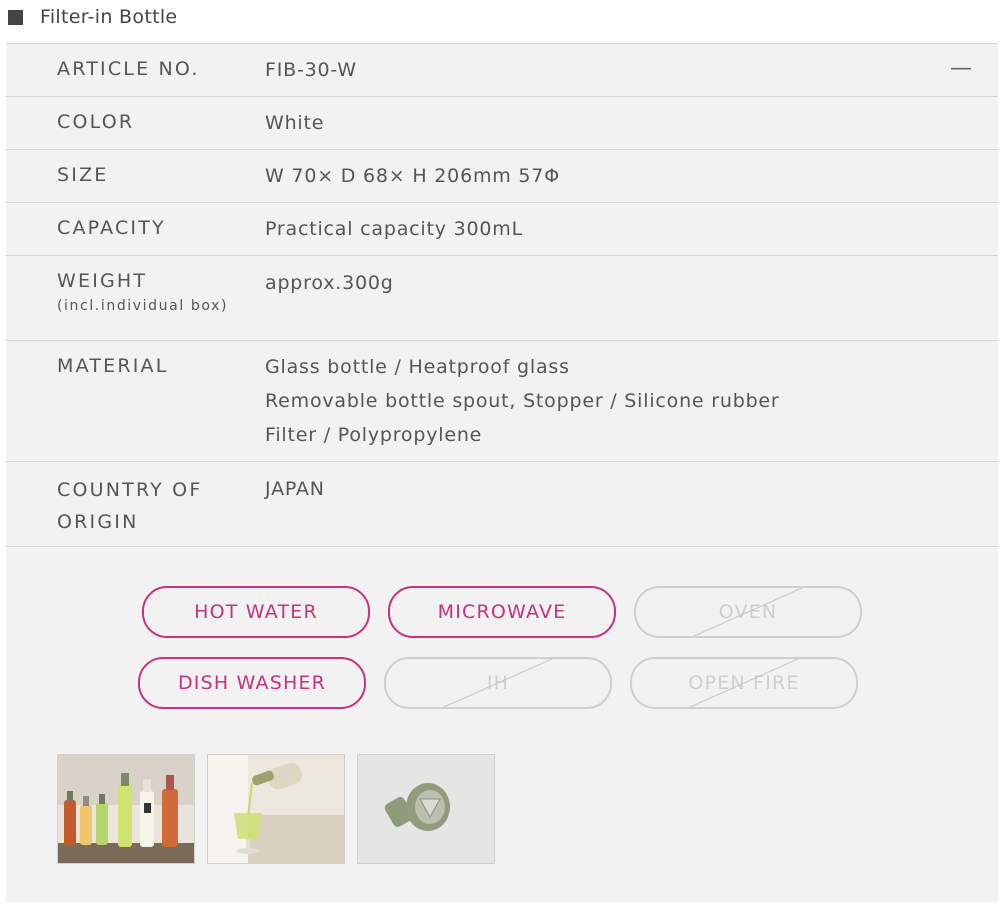  What do you see at coordinates (83, 175) in the screenshot?
I see `spec-label: SIZE` at bounding box center [83, 175].